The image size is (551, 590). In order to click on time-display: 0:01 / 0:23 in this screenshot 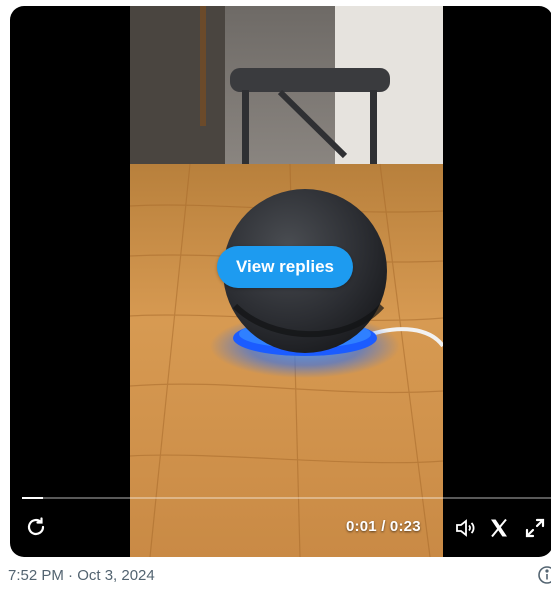, I will do `click(383, 526)`.